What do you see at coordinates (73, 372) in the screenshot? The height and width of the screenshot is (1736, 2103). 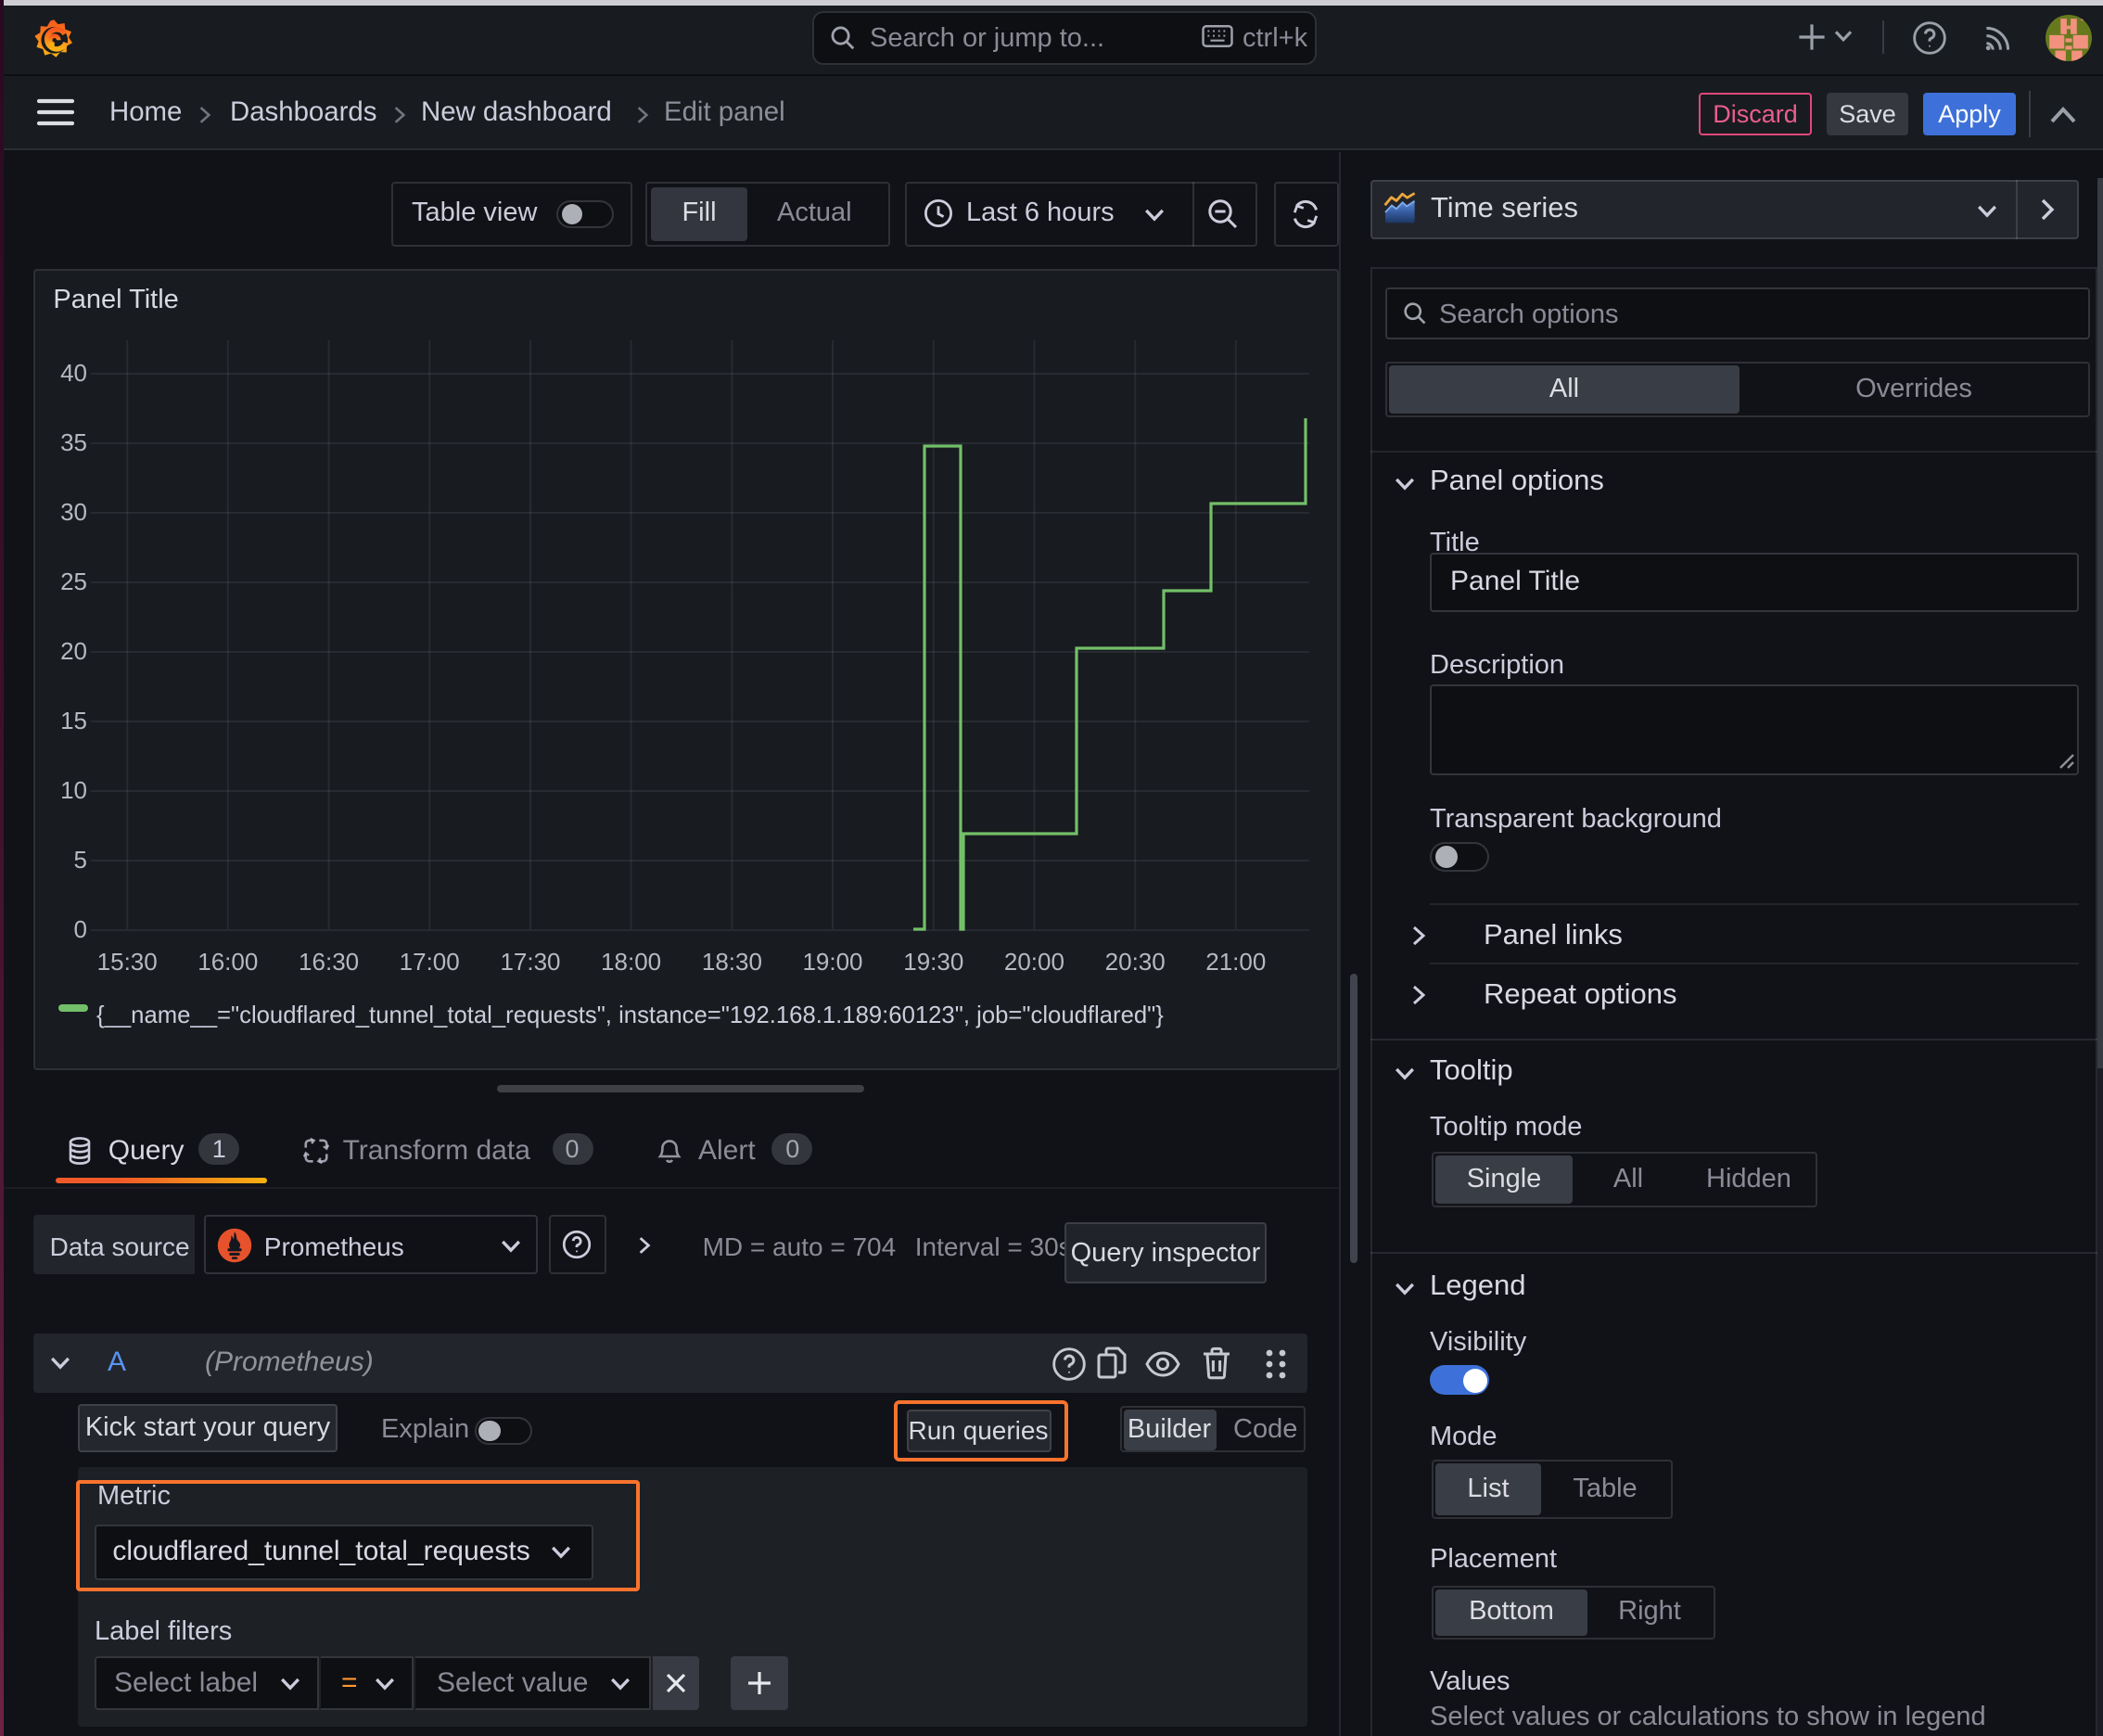 I see `svg-text: 40` at bounding box center [73, 372].